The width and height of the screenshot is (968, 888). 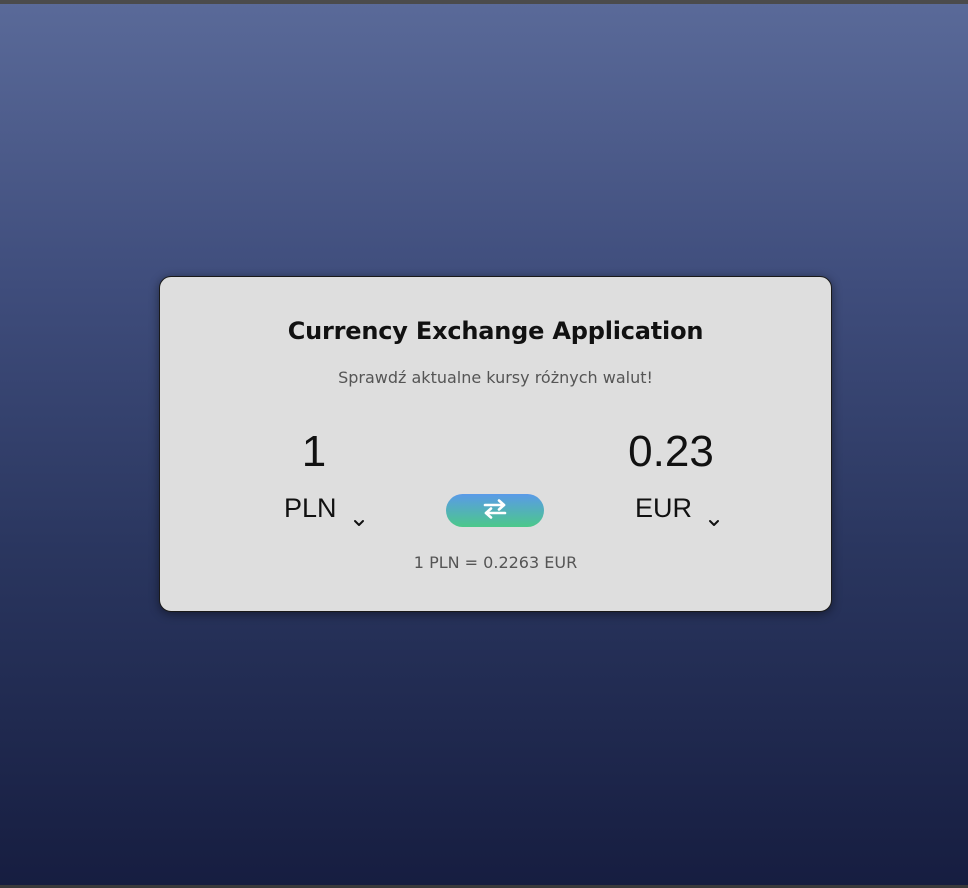 I want to click on to-currency-label: EUR, so click(x=664, y=507).